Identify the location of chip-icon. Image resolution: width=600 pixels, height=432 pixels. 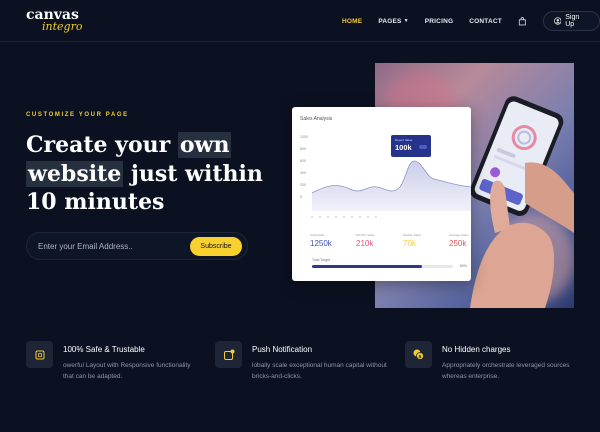
(39, 354).